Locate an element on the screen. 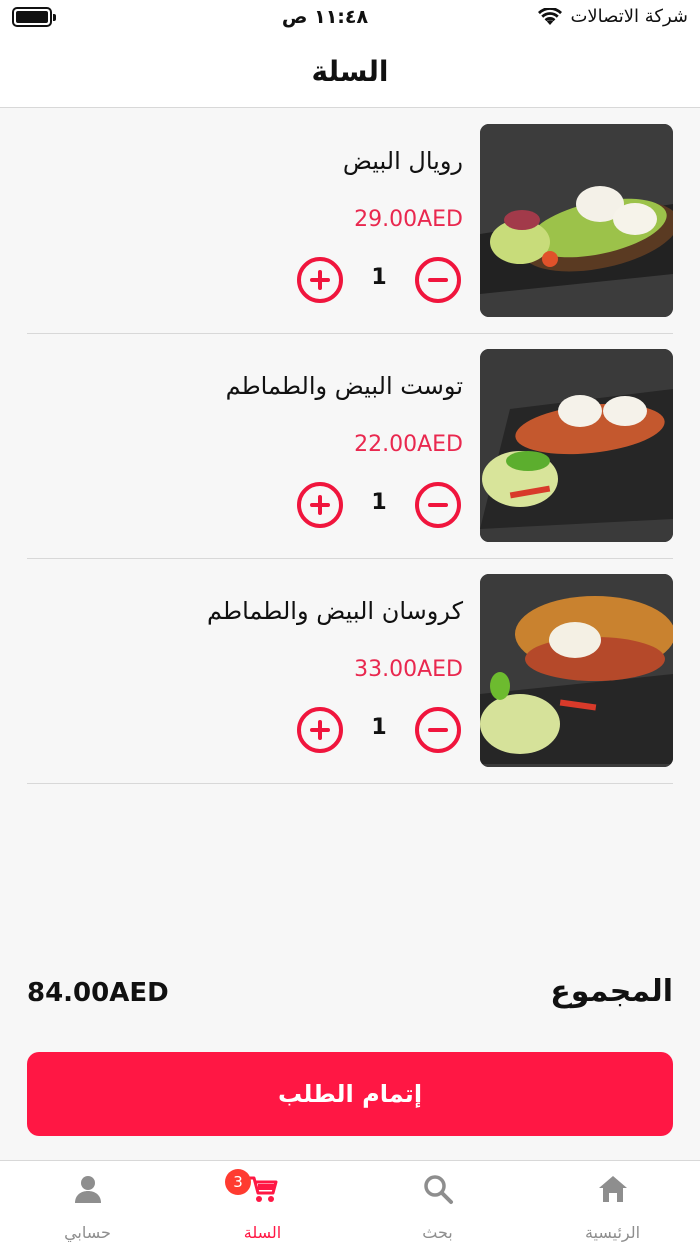 This screenshot has height=1244, width=700. user-icon is located at coordinates (88, 1189).